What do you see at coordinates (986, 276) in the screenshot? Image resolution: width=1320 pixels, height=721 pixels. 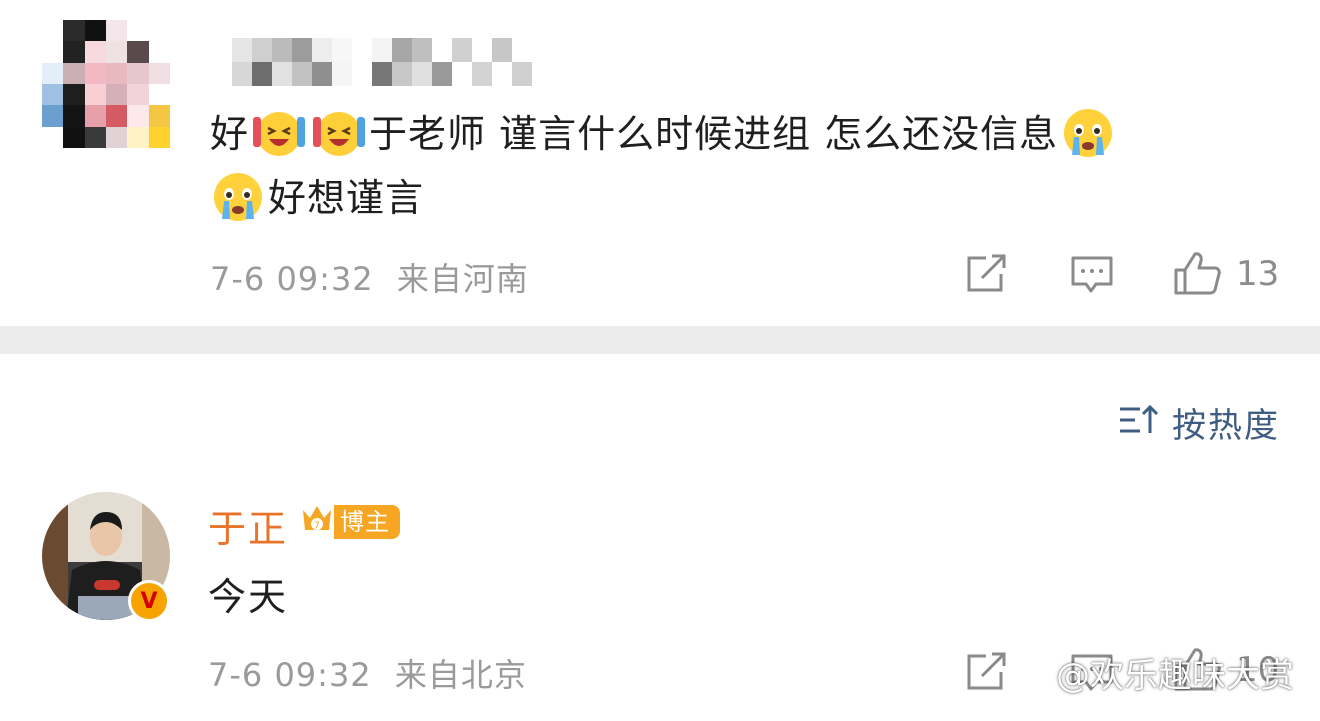 I see `share-icon` at bounding box center [986, 276].